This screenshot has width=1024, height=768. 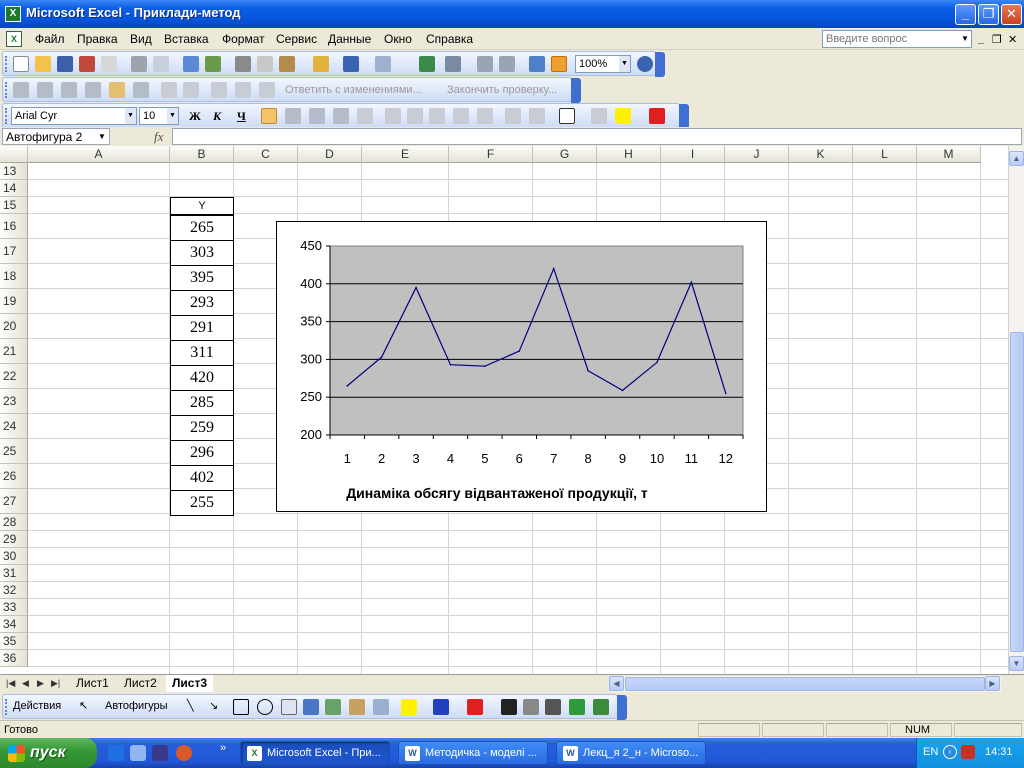 I want to click on menu-file: Файл, so click(x=50, y=39).